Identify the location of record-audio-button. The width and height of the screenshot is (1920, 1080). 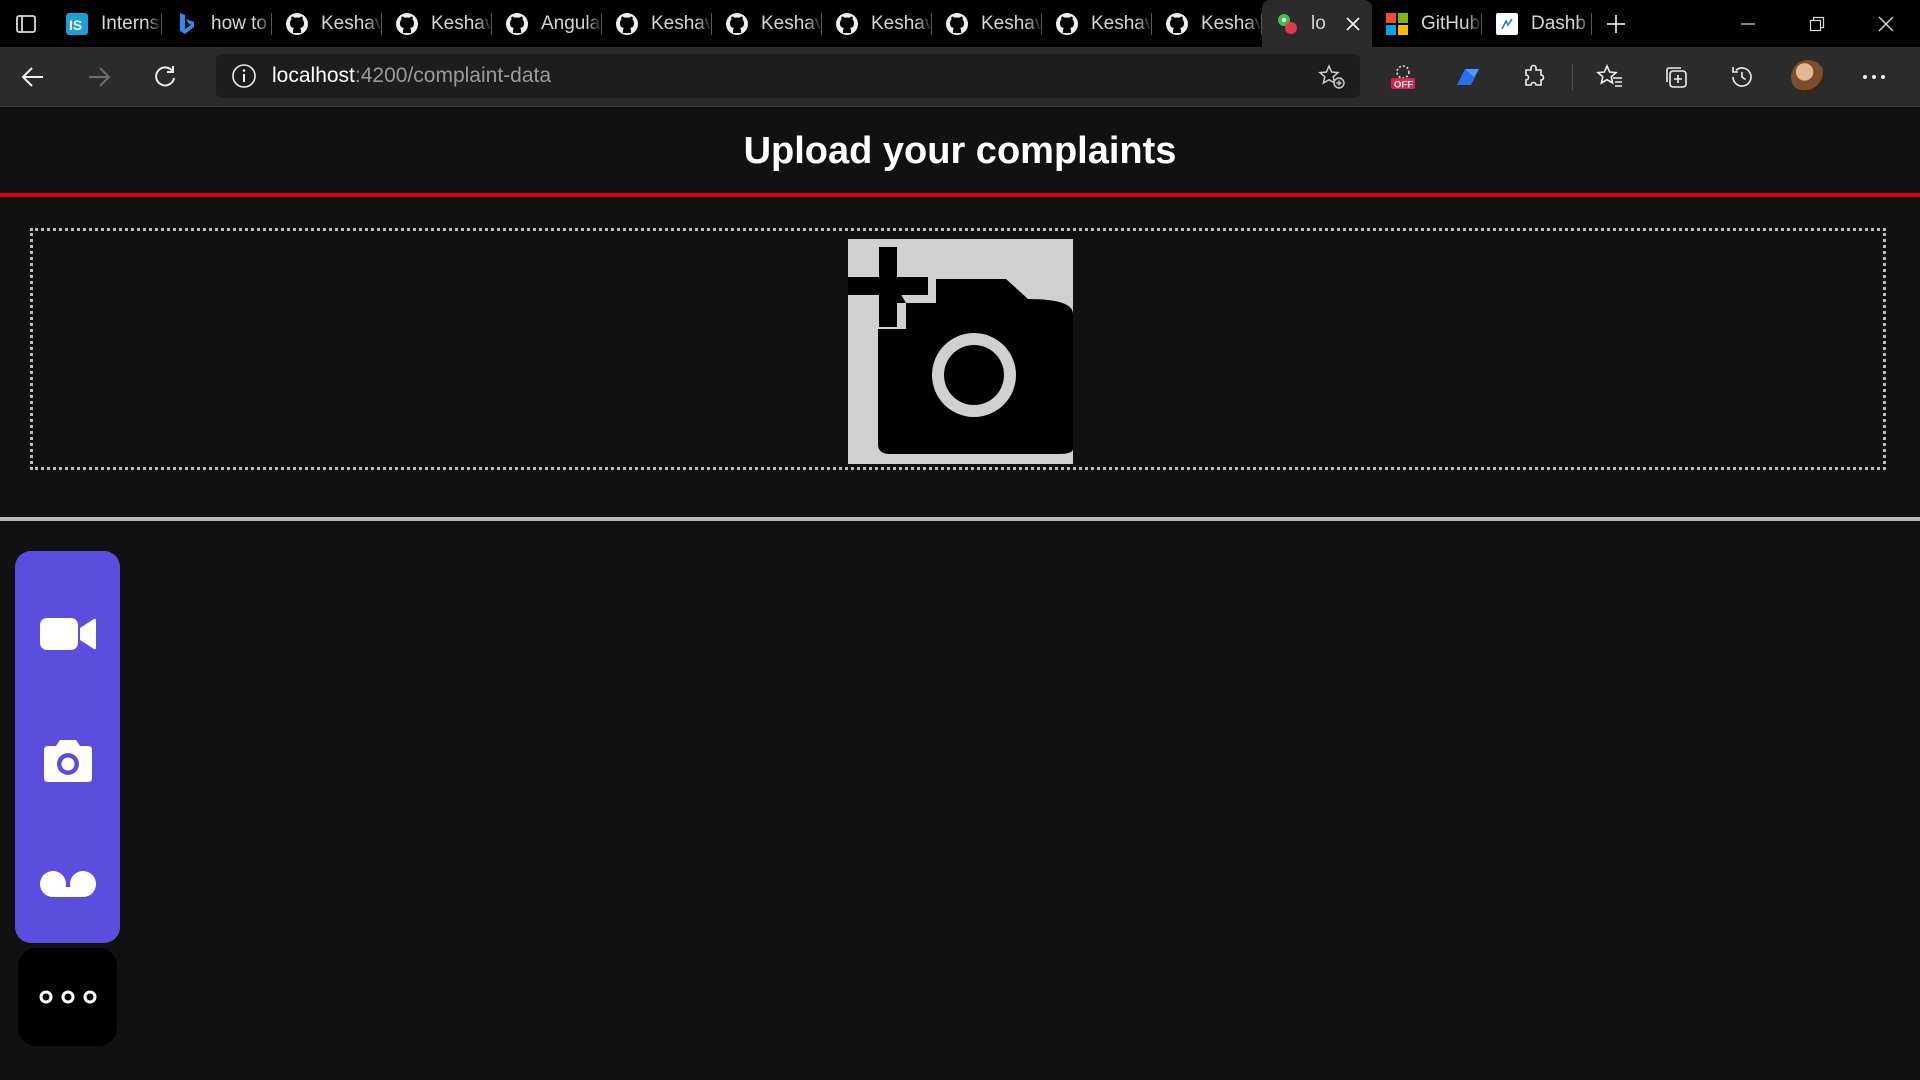
(67, 884).